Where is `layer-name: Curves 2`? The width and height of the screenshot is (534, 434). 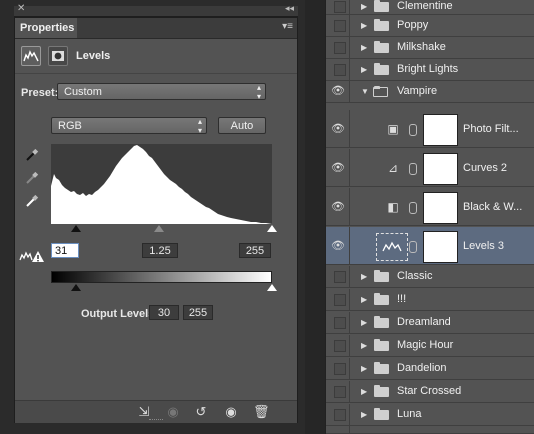
layer-name: Curves 2 is located at coordinates (485, 168).